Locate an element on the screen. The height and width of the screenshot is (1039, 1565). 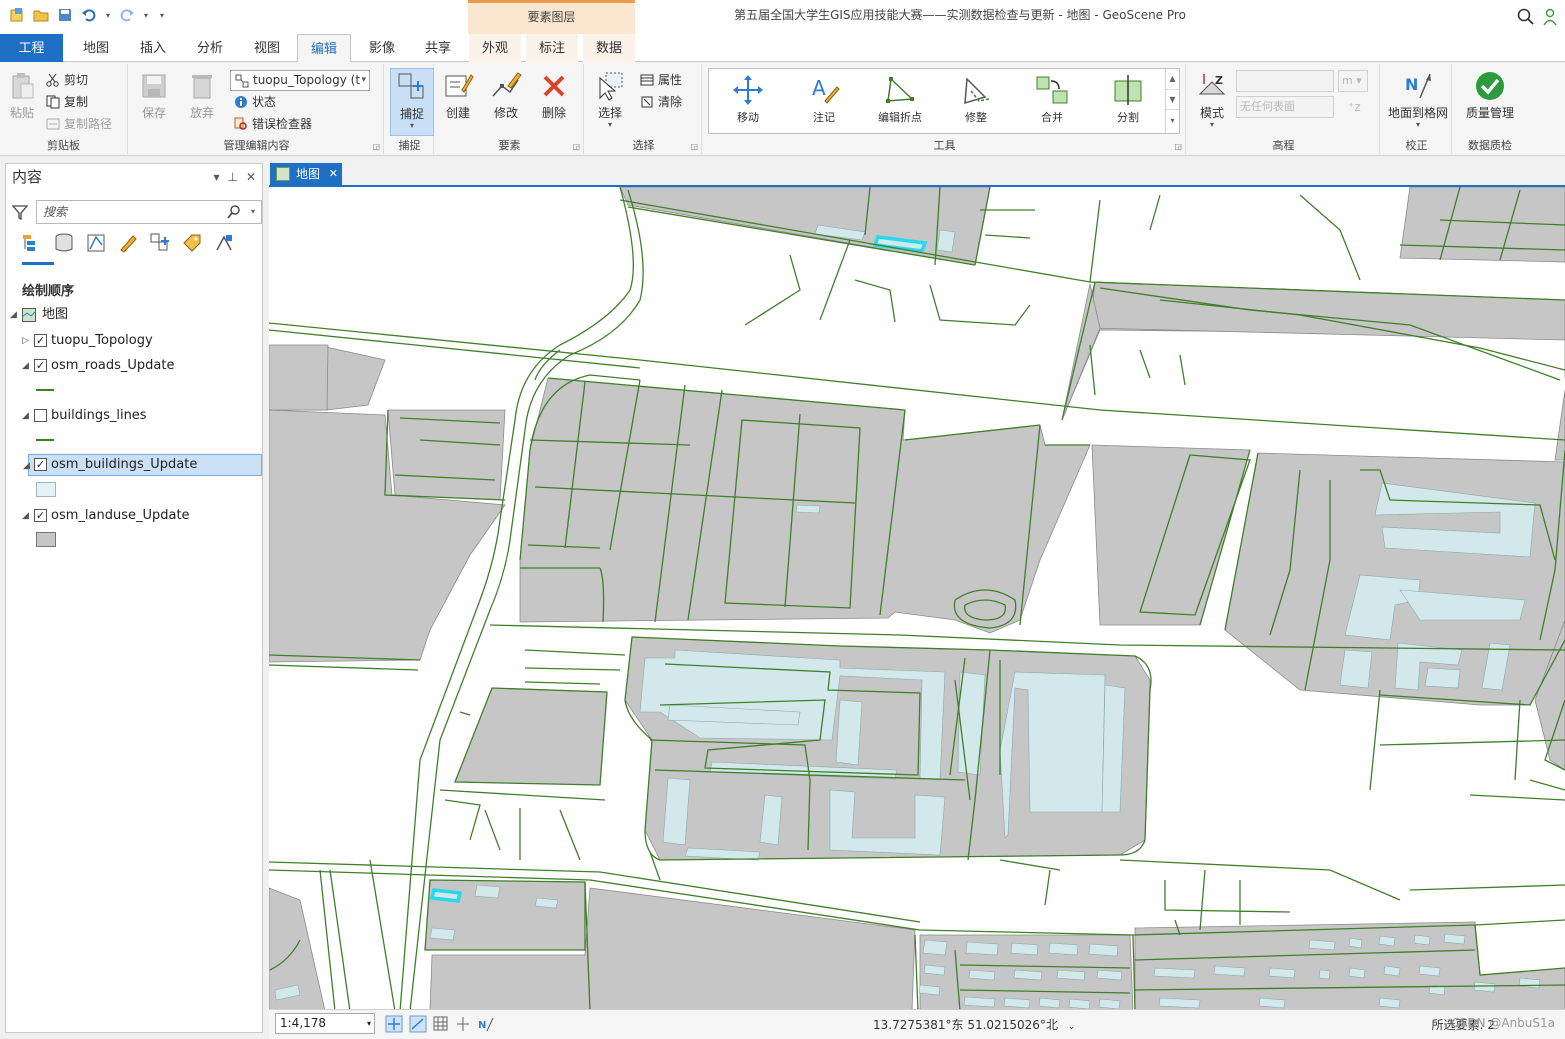
layer-row-buildings-update: ◢ ✓ osm_buildings_Update is located at coordinates (142, 465).